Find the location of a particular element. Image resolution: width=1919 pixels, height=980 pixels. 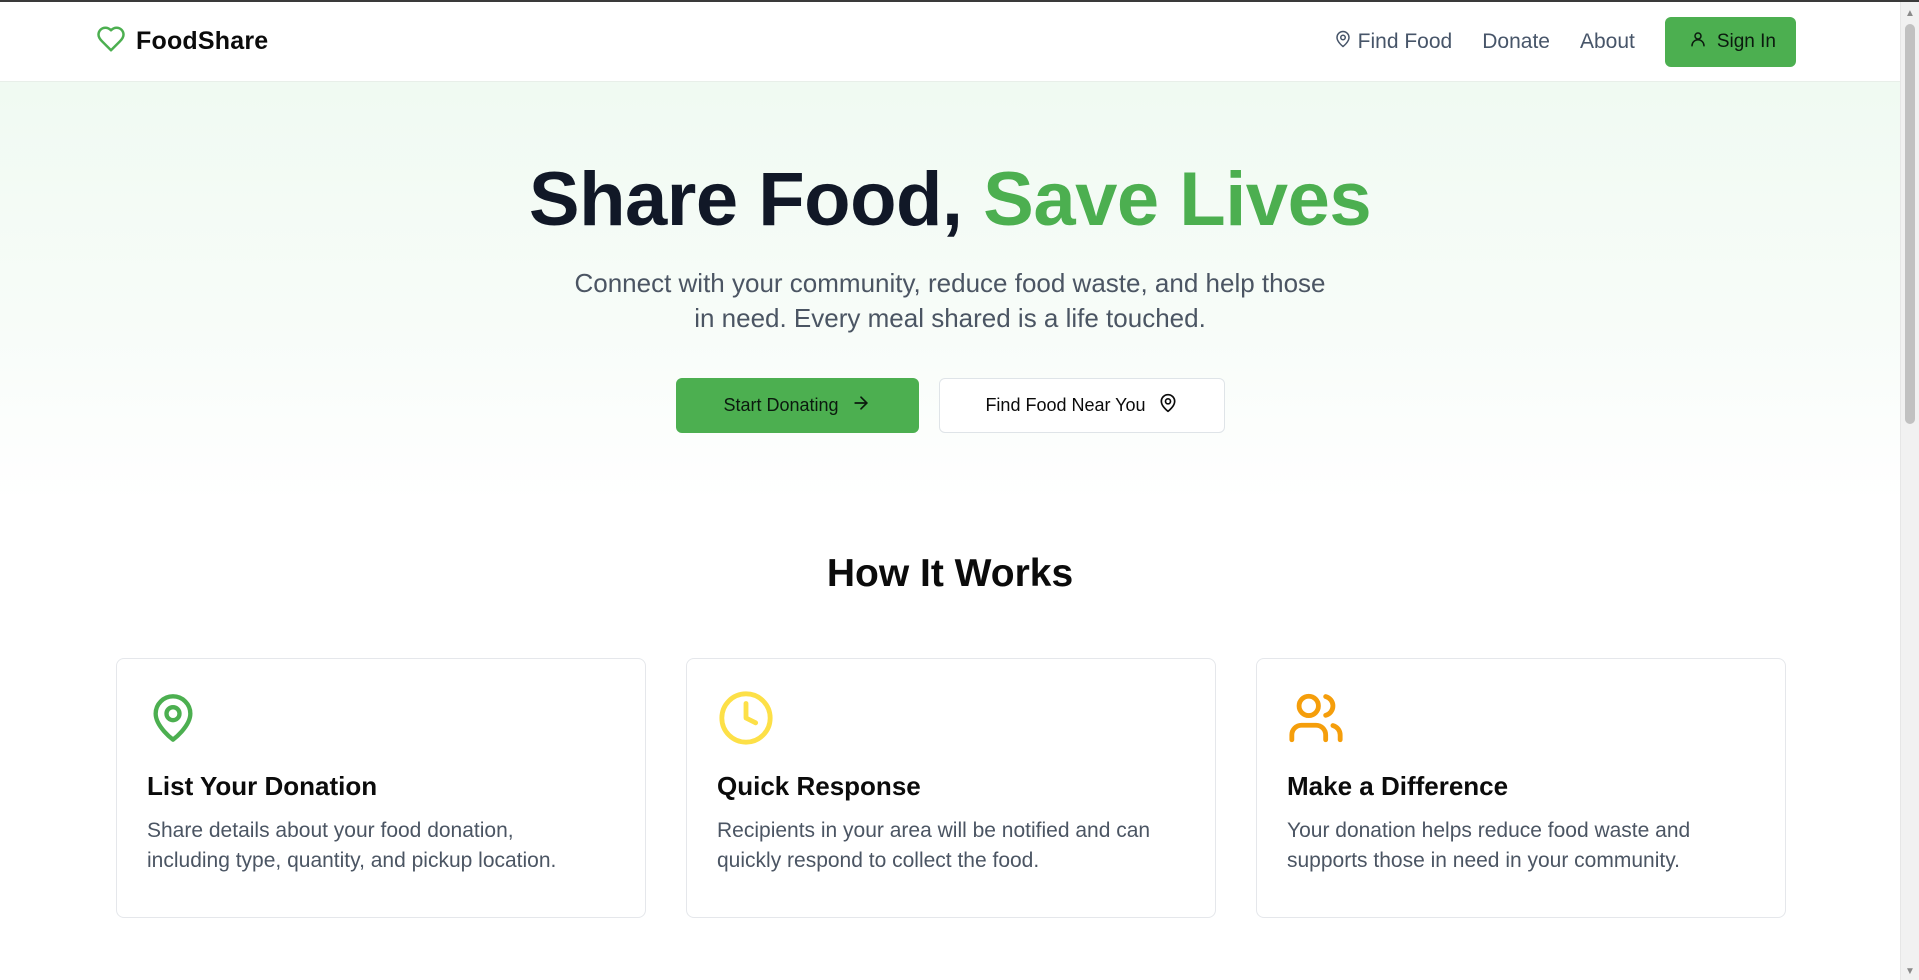

nav-about-link: About is located at coordinates (1607, 42).